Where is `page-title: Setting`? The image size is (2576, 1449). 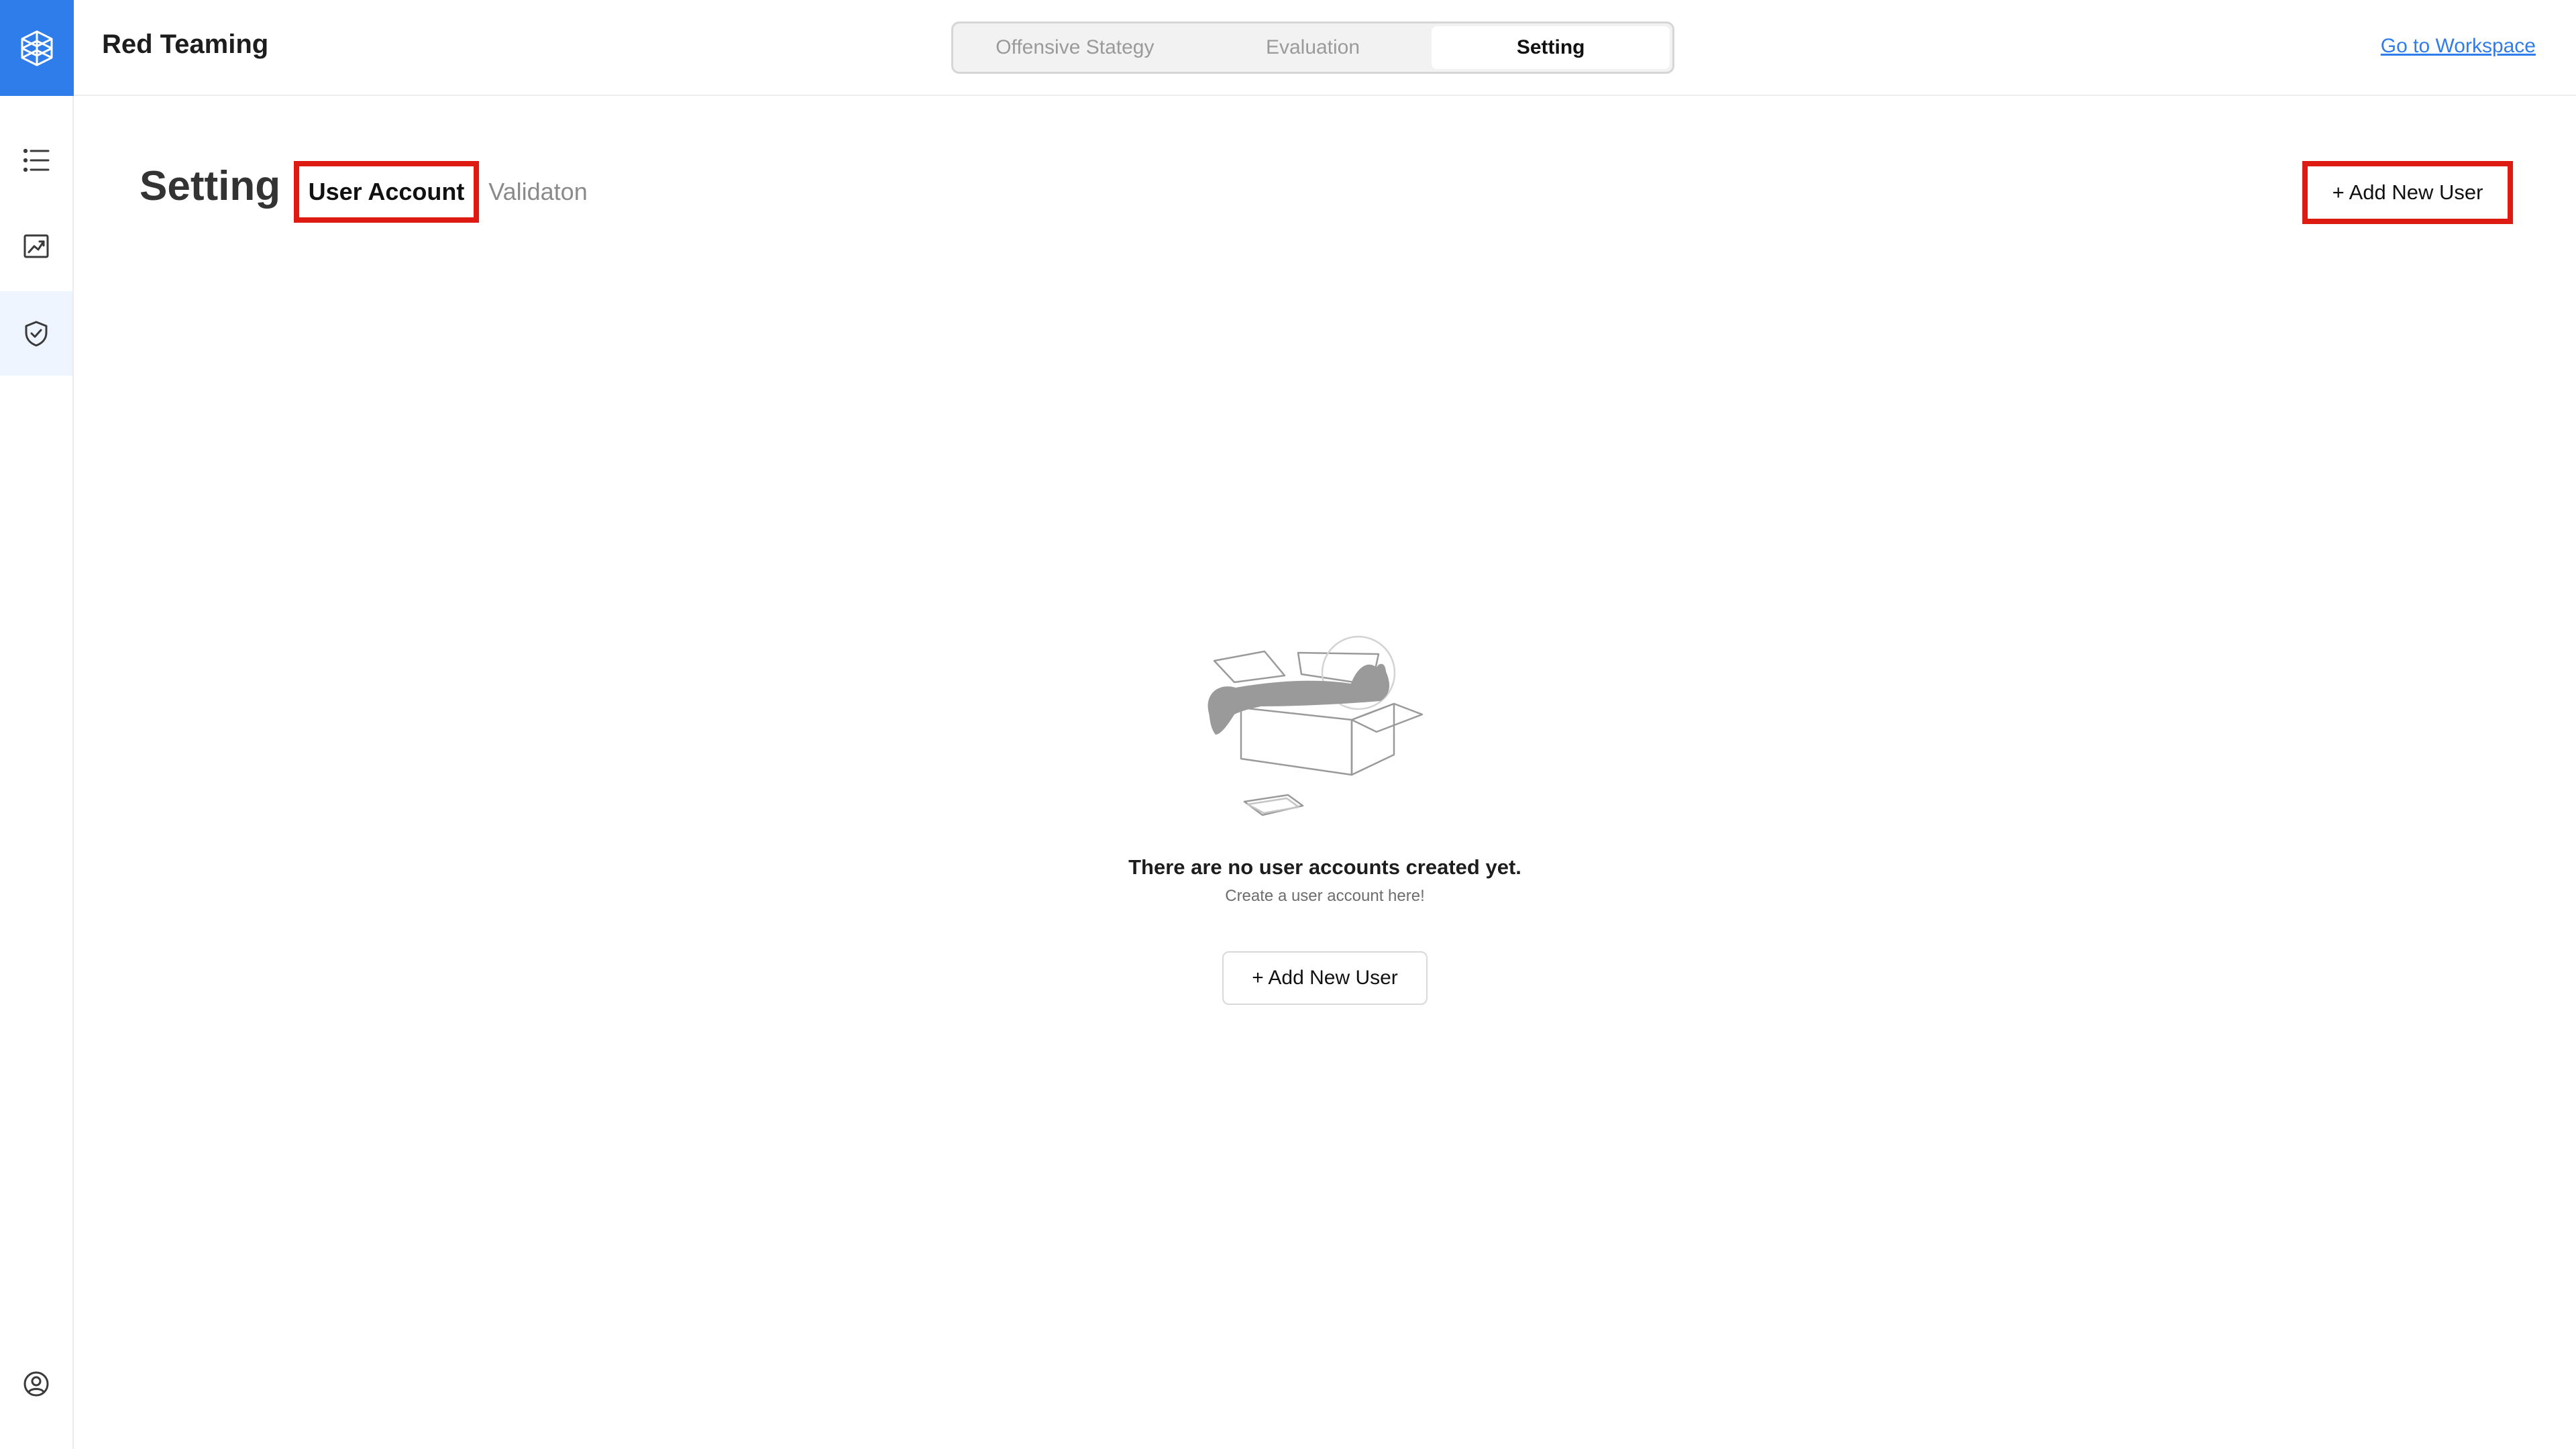 page-title: Setting is located at coordinates (210, 186).